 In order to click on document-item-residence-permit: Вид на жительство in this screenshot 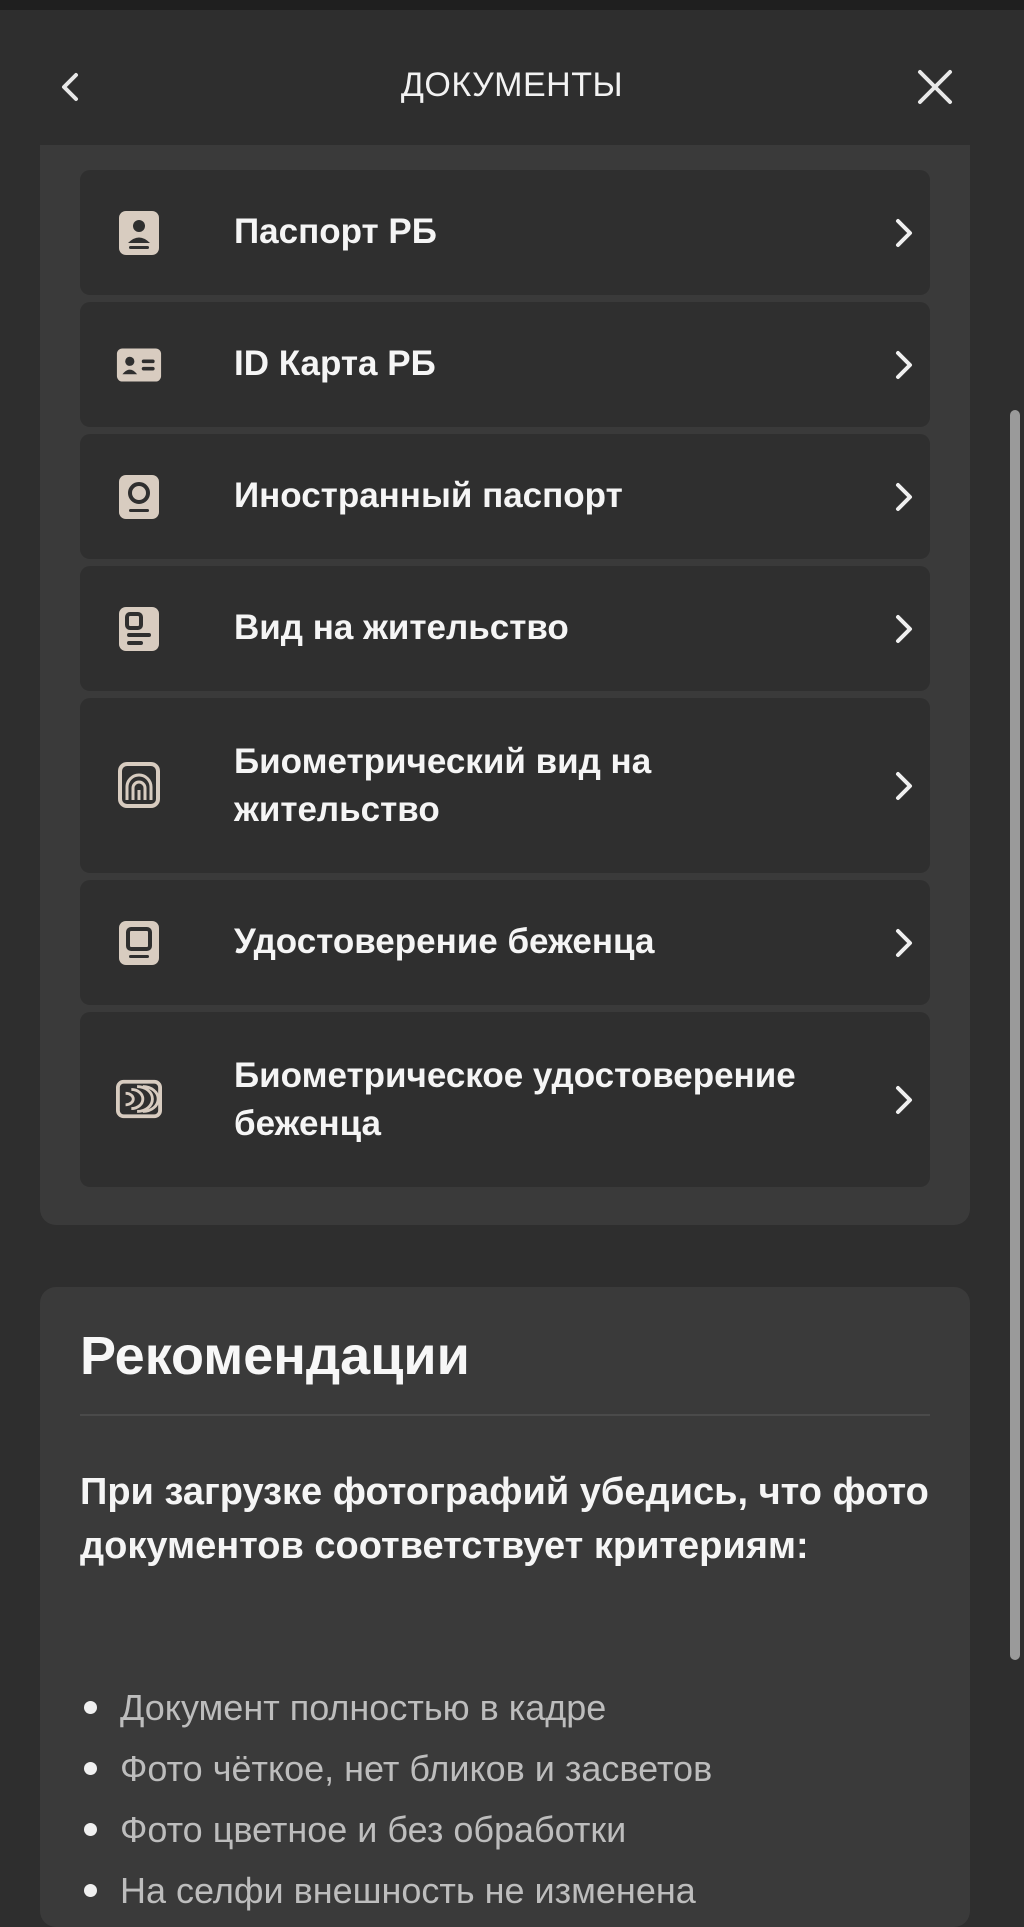, I will do `click(505, 628)`.